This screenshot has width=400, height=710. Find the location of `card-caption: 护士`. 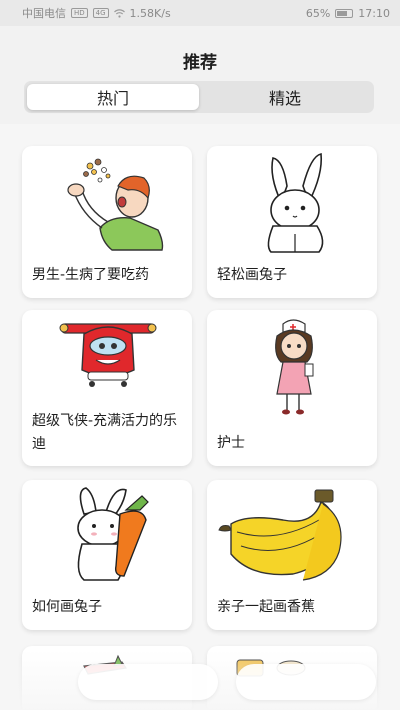

card-caption: 护士 is located at coordinates (231, 443).